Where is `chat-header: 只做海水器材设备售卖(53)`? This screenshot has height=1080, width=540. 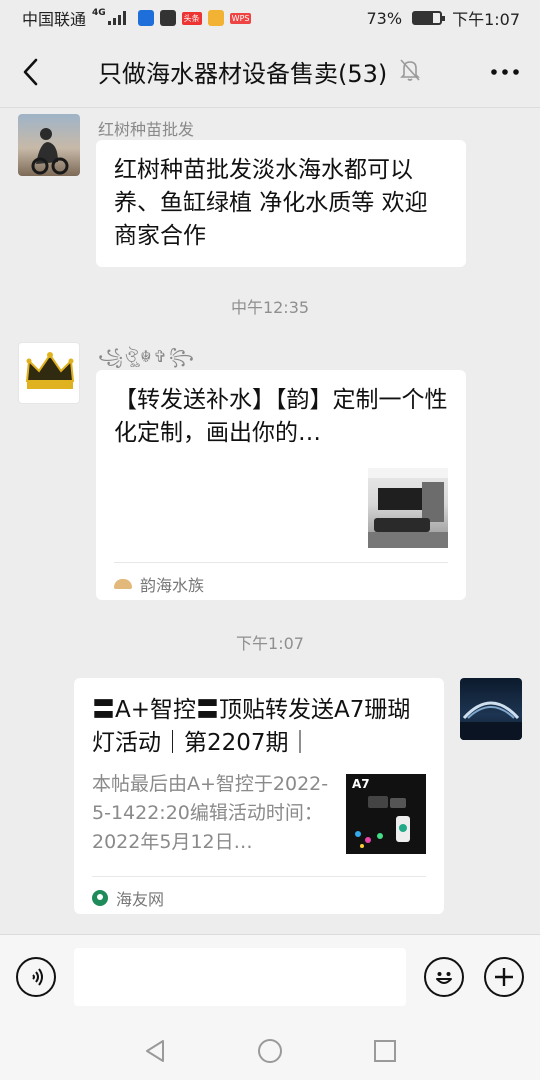
chat-header: 只做海水器材设备售卖(53) is located at coordinates (270, 72).